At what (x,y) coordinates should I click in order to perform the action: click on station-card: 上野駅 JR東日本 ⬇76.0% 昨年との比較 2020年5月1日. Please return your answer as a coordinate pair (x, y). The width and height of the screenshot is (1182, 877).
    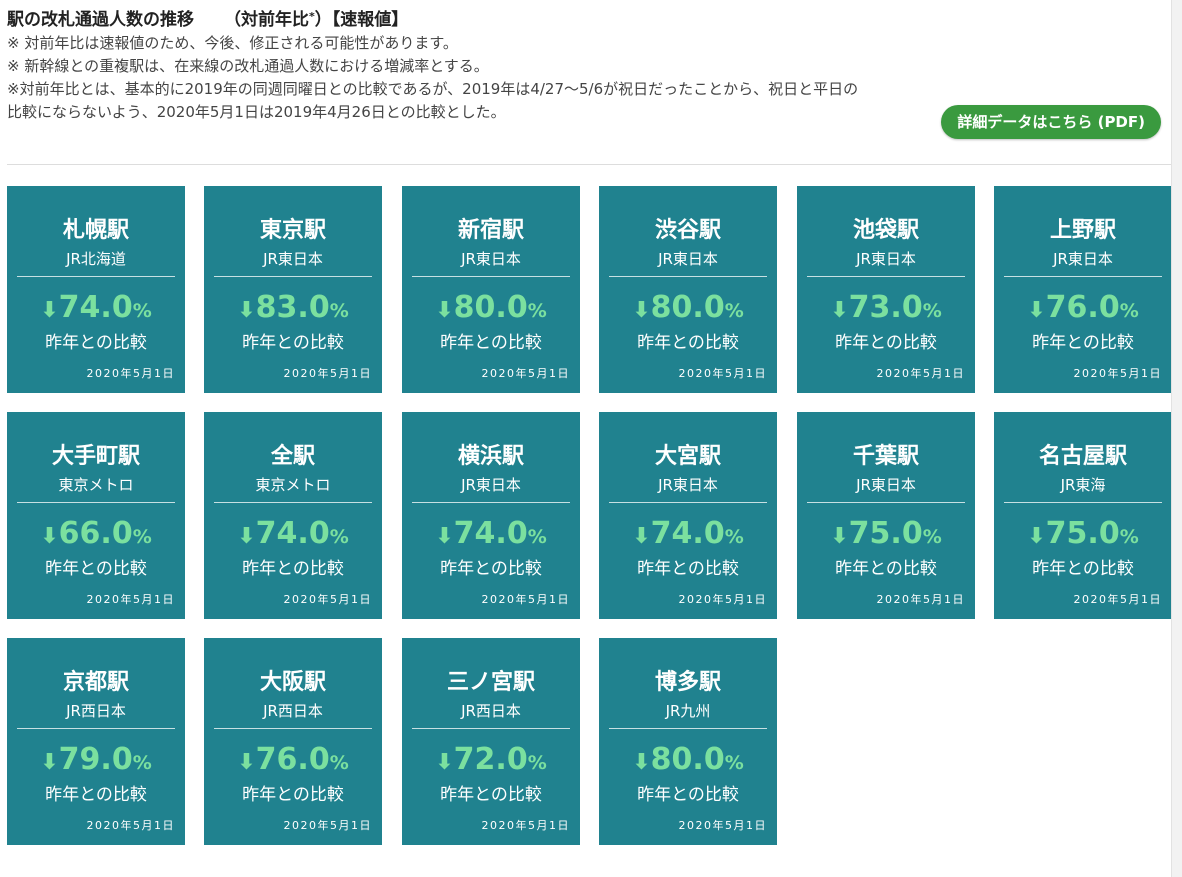
    Looking at the image, I should click on (1083, 289).